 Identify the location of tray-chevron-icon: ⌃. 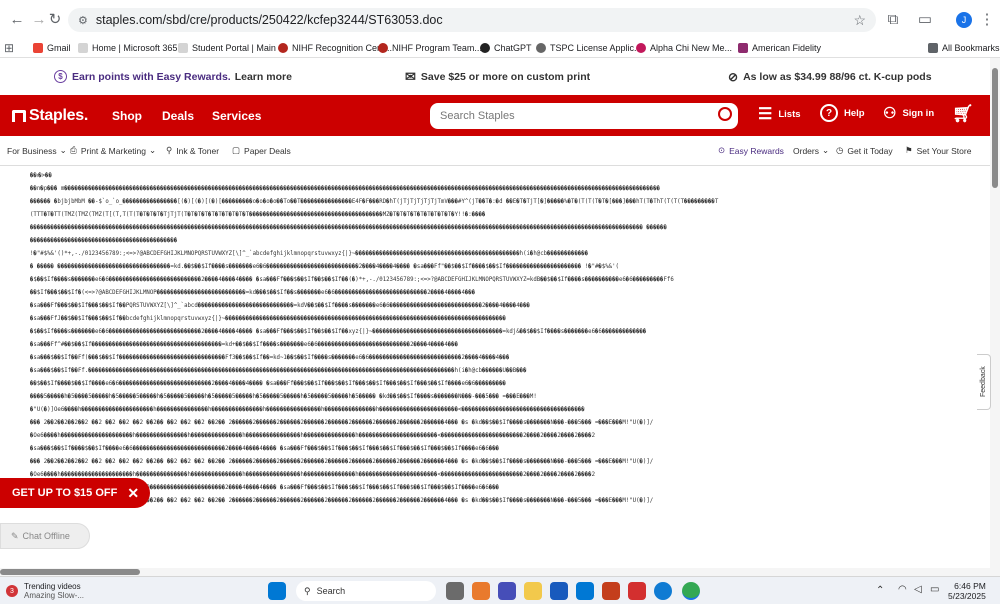
(880, 590).